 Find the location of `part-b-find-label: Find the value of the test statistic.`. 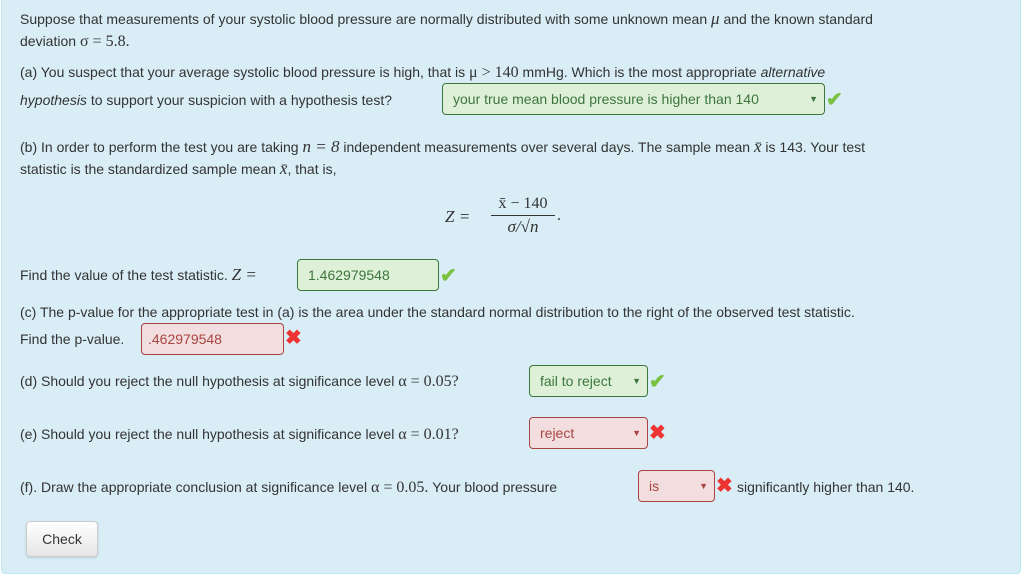

part-b-find-label: Find the value of the test statistic. is located at coordinates (126, 275).